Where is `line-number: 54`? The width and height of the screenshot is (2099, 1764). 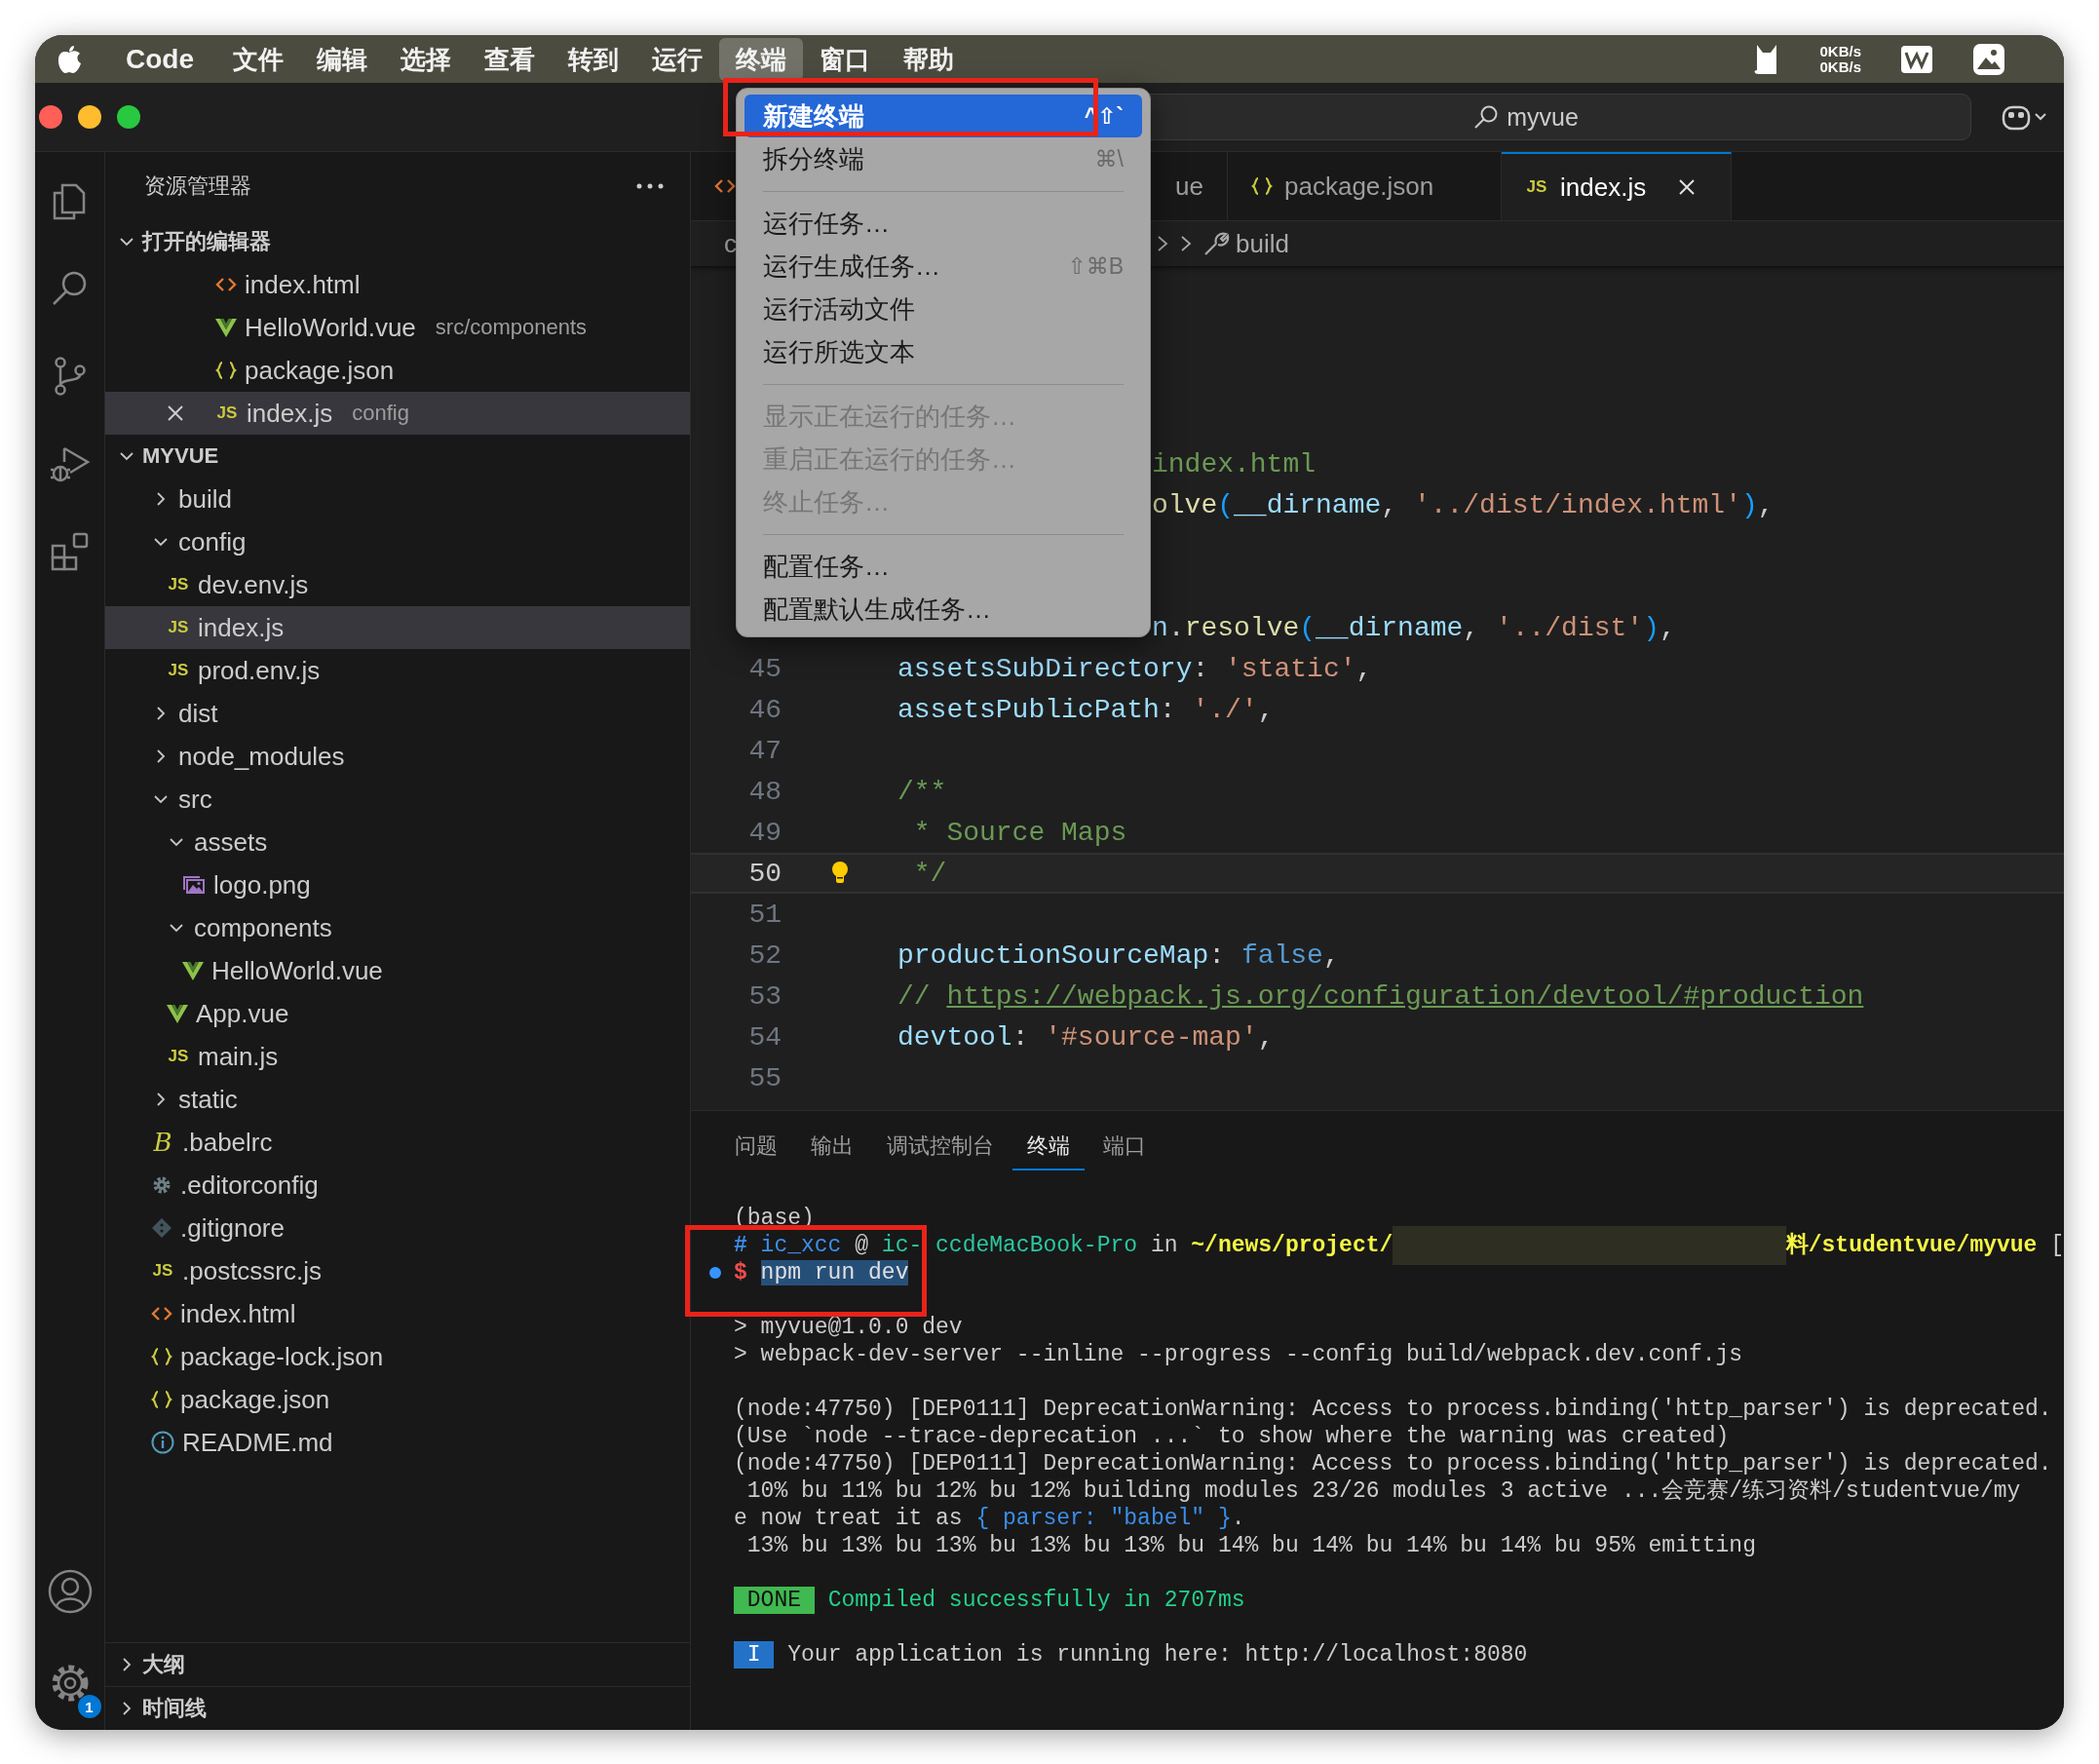
line-number: 54 is located at coordinates (764, 1037).